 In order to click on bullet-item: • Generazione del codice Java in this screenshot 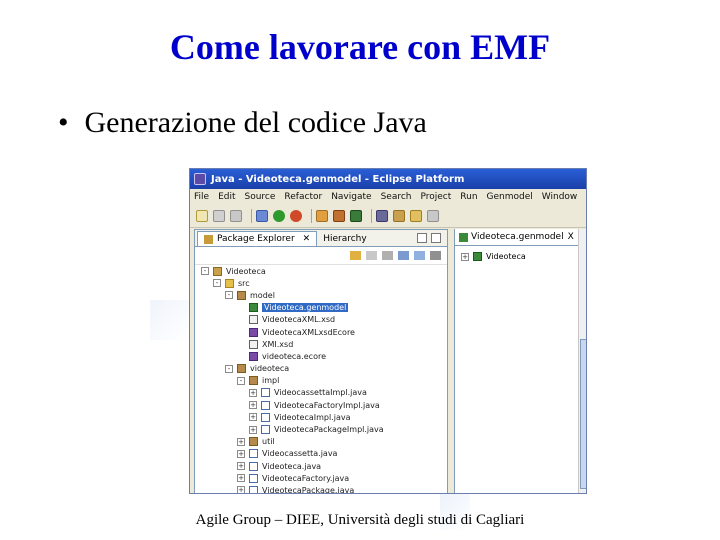, I will do `click(242, 123)`.